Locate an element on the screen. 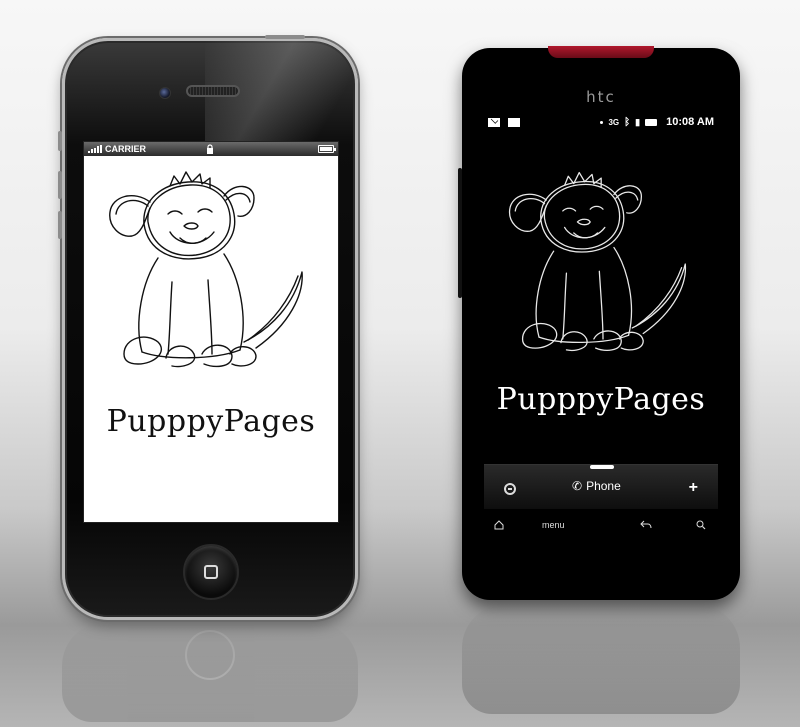  android-dock: ✆ Phone + is located at coordinates (601, 486).